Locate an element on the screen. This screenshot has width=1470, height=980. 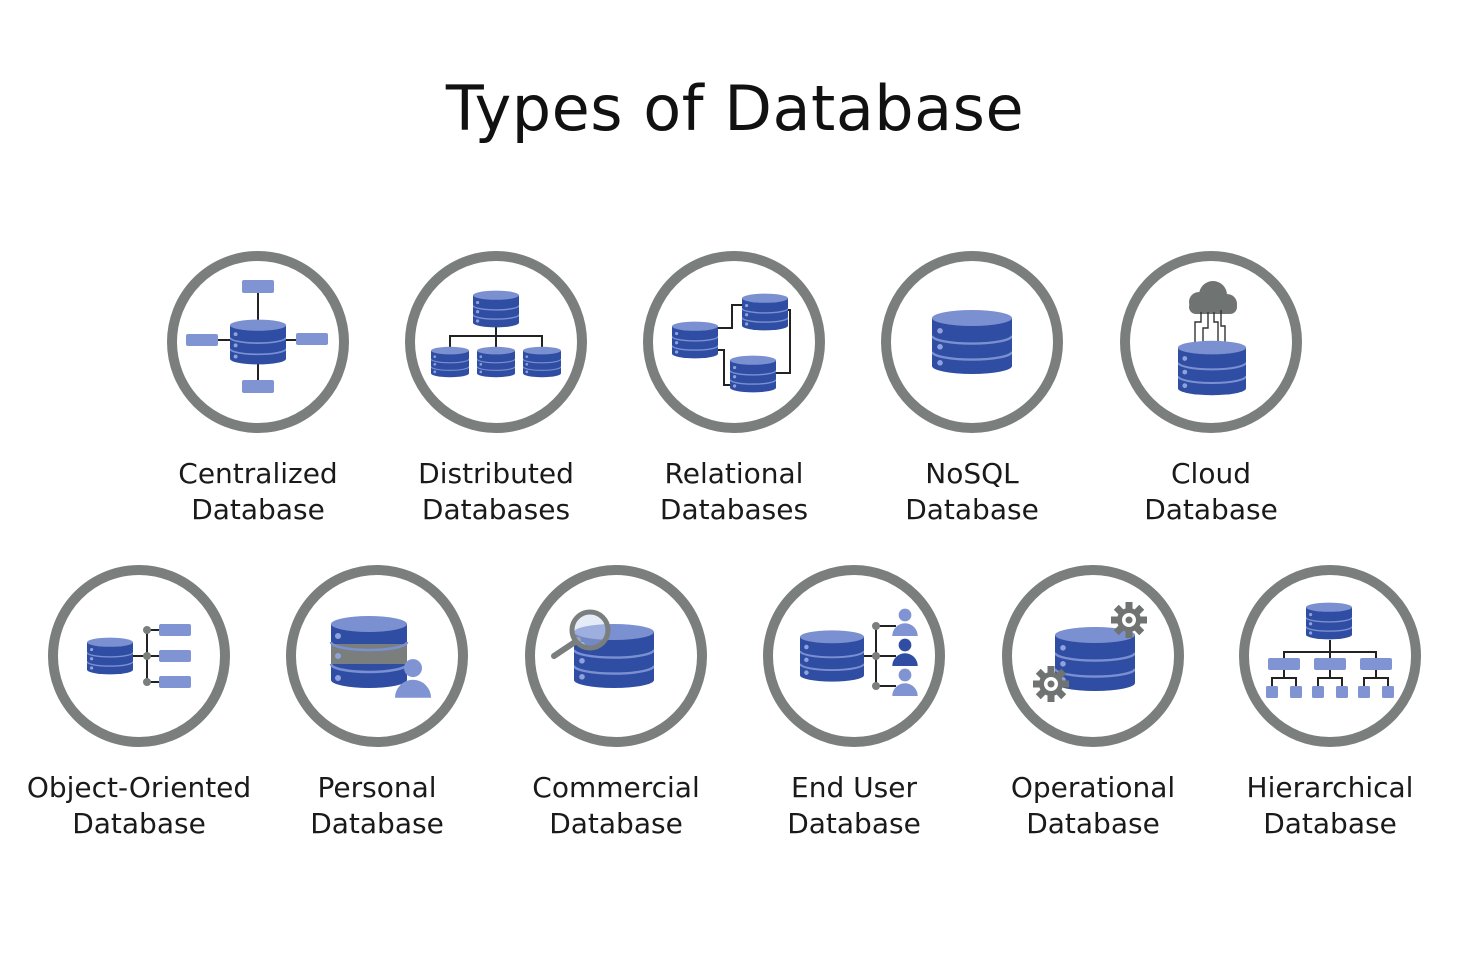
personal-database-icon is located at coordinates (377, 656).